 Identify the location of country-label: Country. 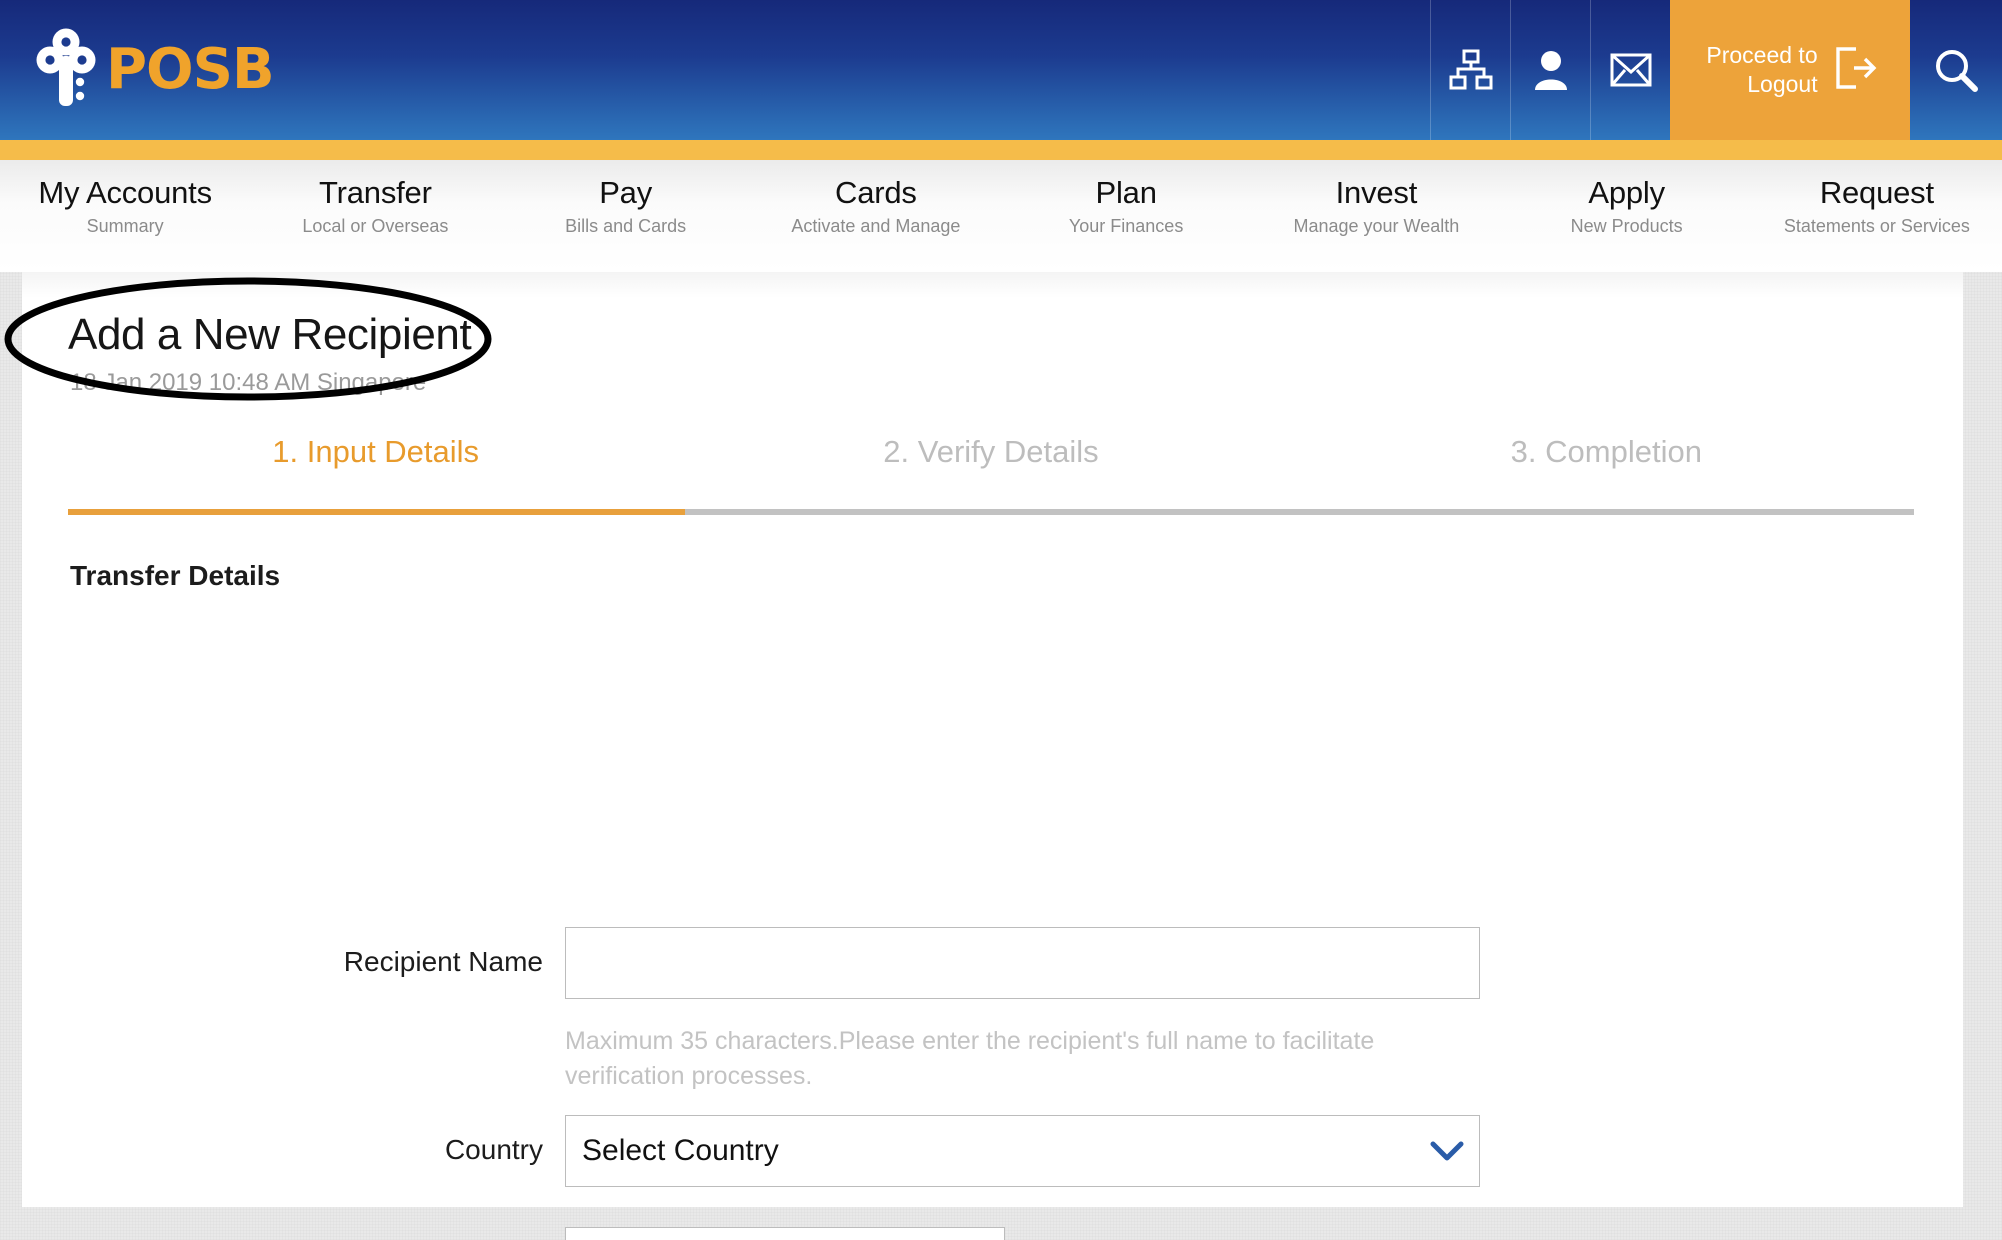
(493, 1149).